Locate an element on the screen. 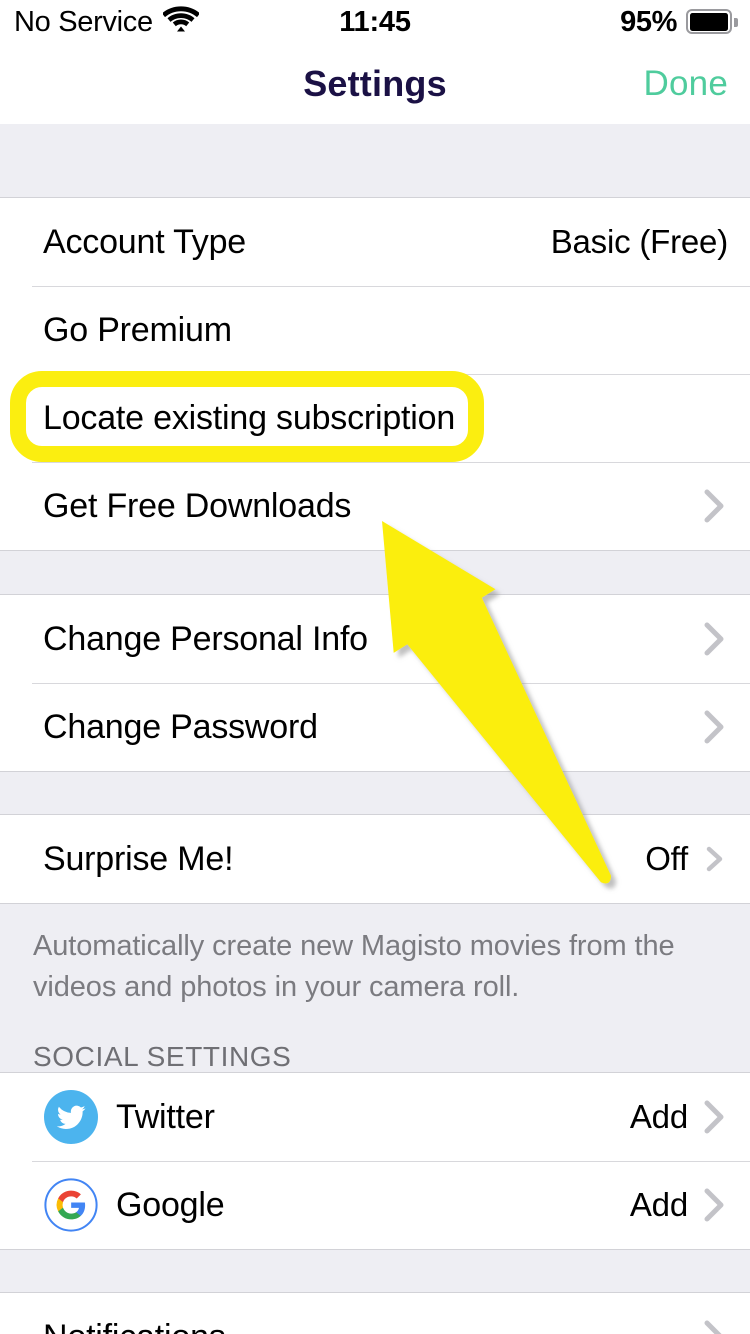  row-twitter: Twitter Add is located at coordinates (375, 1117).